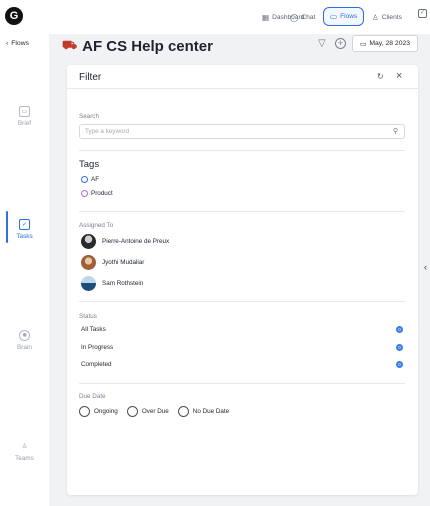 This screenshot has height=506, width=430. I want to click on flow-icon: ⛟, so click(70, 45).